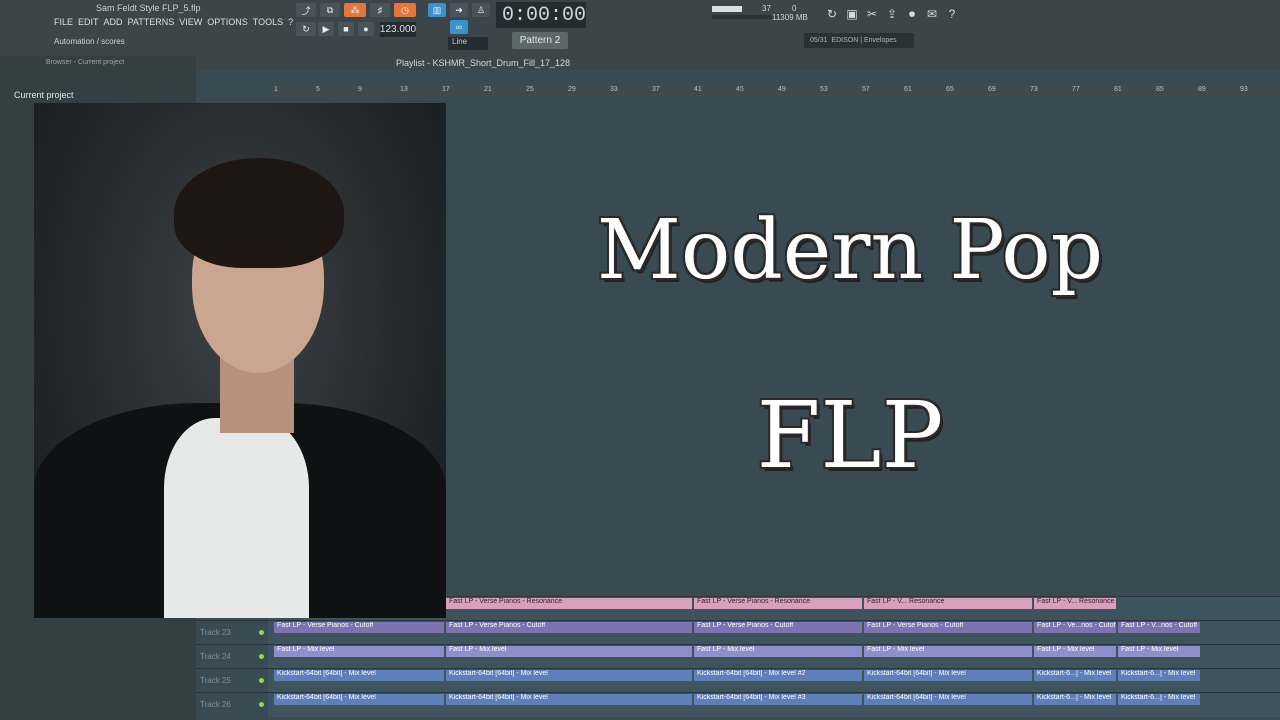  What do you see at coordinates (872, 14) in the screenshot?
I see `cut-icon: ✂` at bounding box center [872, 14].